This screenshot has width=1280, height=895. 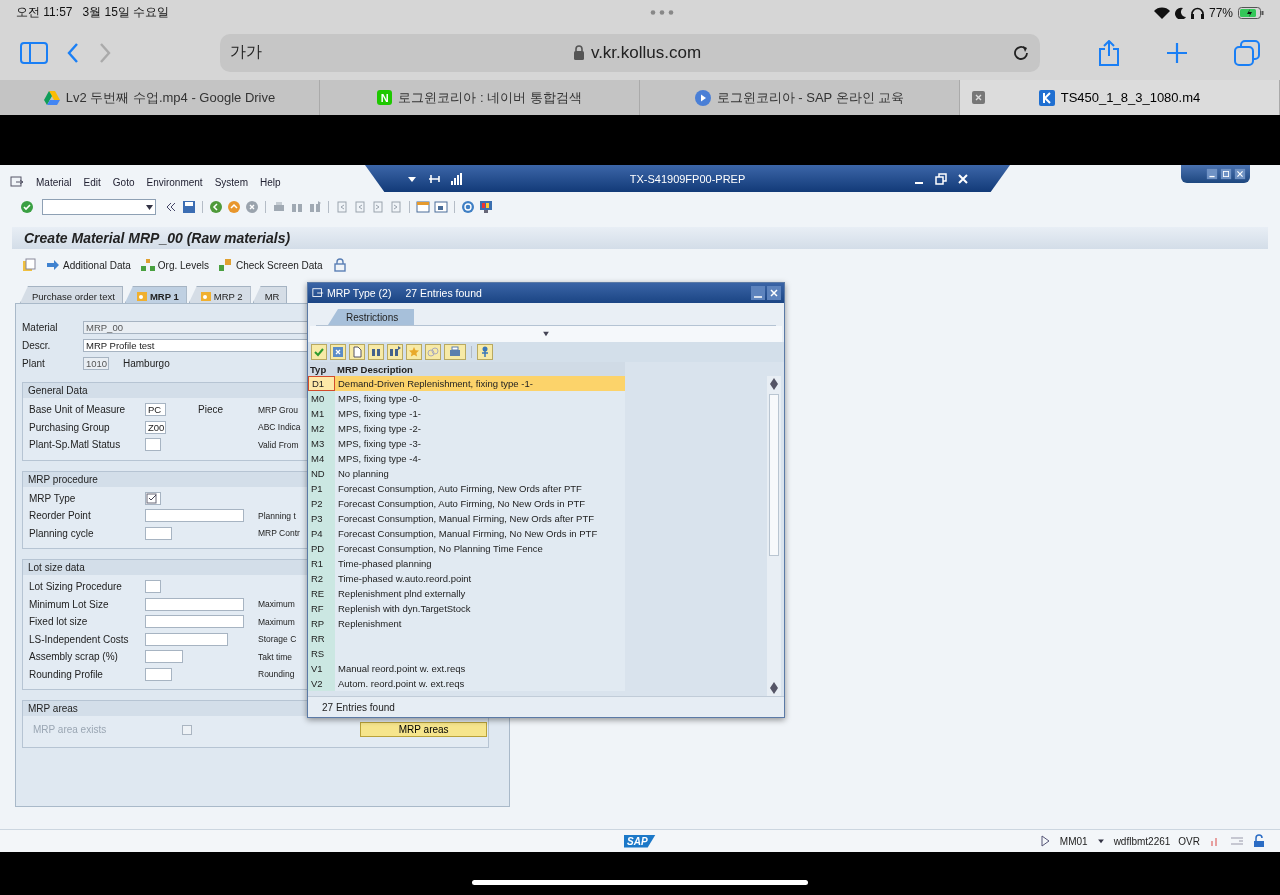 What do you see at coordinates (189, 207) in the screenshot?
I see `save-icon` at bounding box center [189, 207].